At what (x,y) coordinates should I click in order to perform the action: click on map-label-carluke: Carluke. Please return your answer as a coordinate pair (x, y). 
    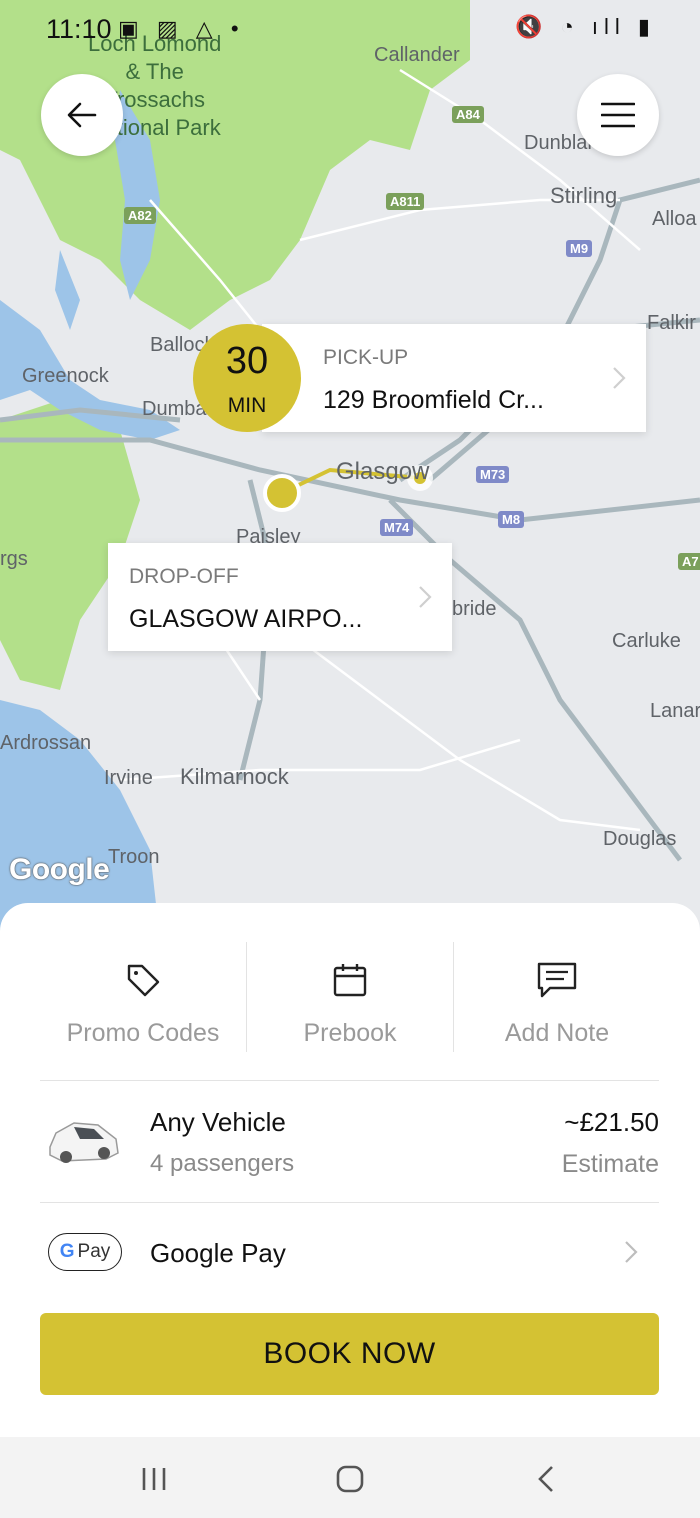
    Looking at the image, I should click on (646, 641).